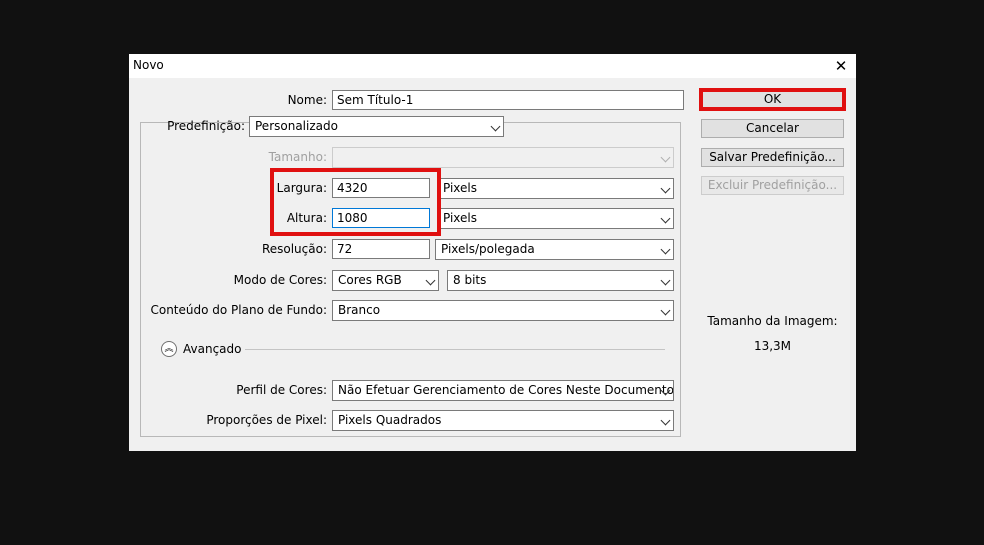 This screenshot has width=984, height=545. What do you see at coordinates (370, 280) in the screenshot?
I see `color-mode-value: Cores RGB` at bounding box center [370, 280].